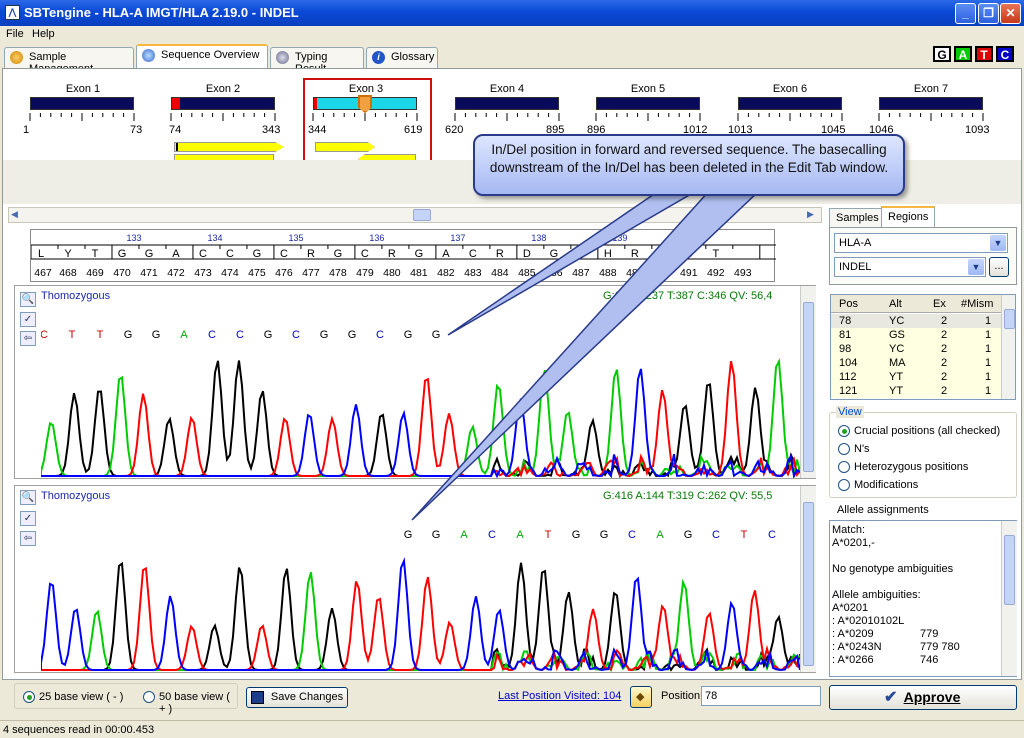 This screenshot has width=1024, height=738. Describe the element at coordinates (813, 215) in the screenshot. I see `scroll-right-icon: ▶` at that location.